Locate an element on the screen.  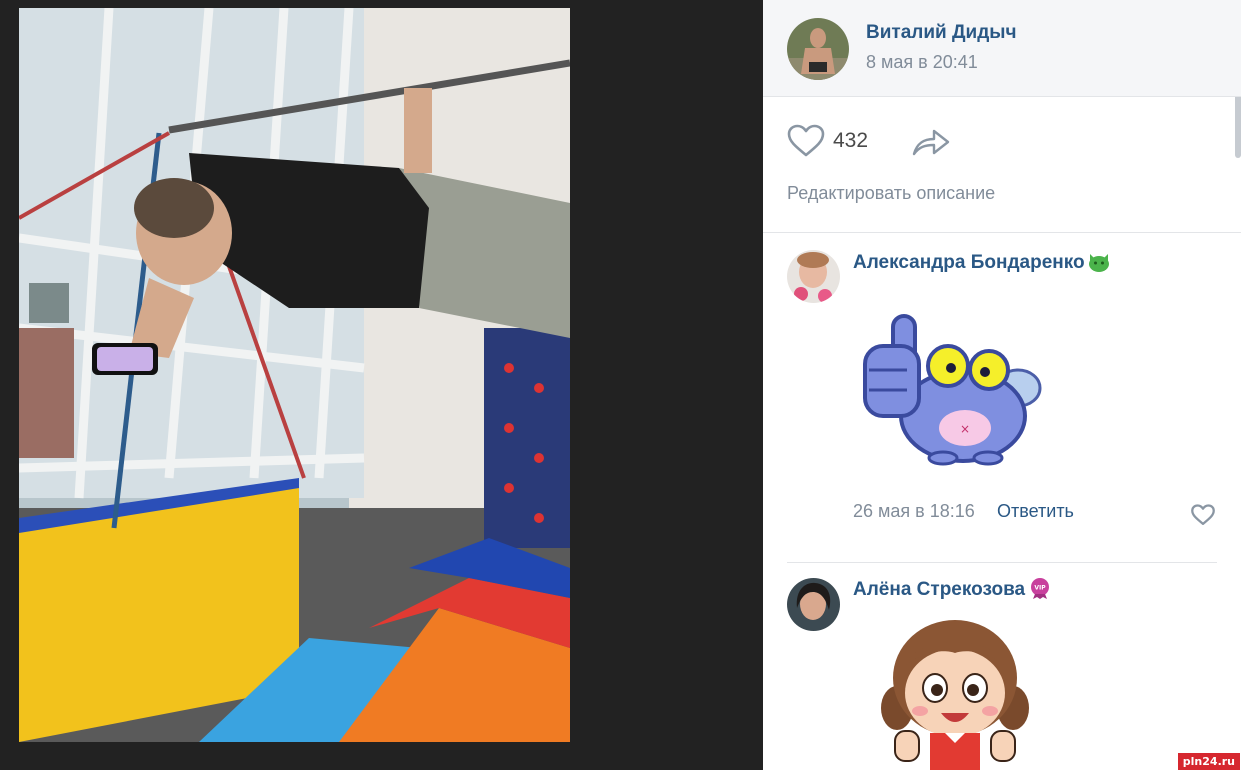
cat-face-icon is located at coordinates (1099, 262).